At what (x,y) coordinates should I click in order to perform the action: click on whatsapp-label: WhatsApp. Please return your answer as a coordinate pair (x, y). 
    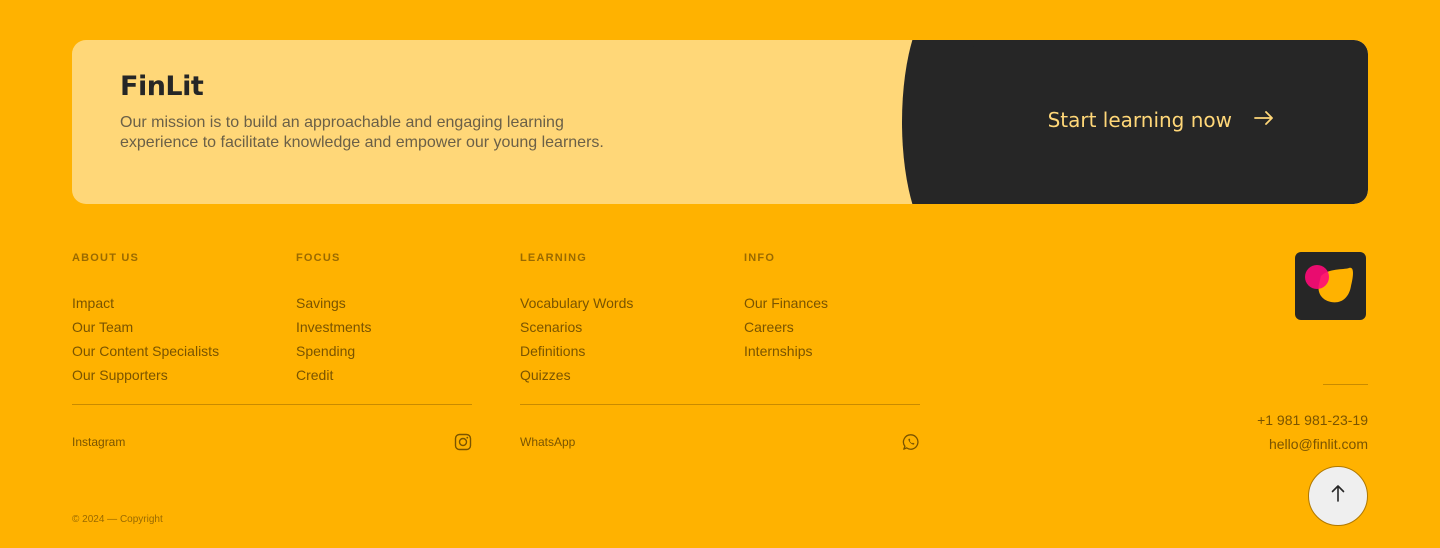
    Looking at the image, I should click on (548, 442).